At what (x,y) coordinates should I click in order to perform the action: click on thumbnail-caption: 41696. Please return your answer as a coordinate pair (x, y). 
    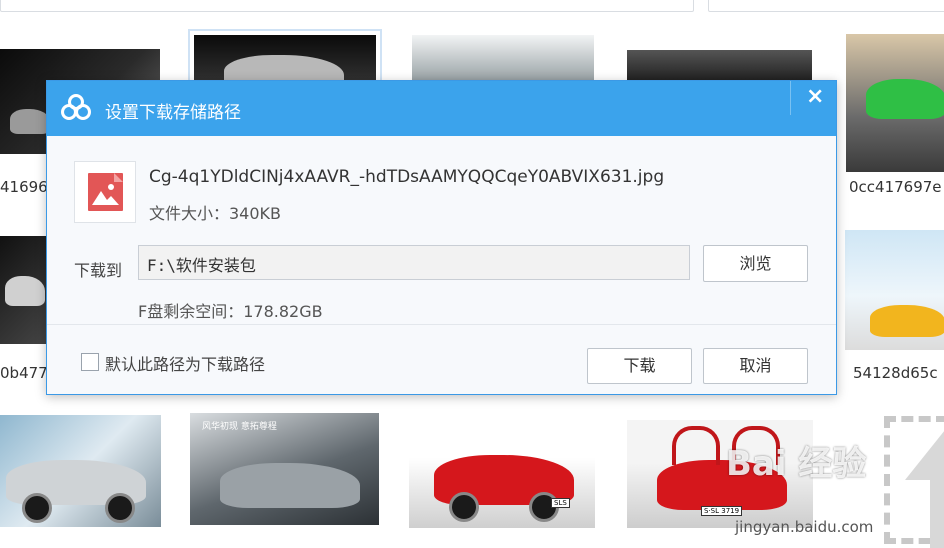
    Looking at the image, I should click on (23, 187).